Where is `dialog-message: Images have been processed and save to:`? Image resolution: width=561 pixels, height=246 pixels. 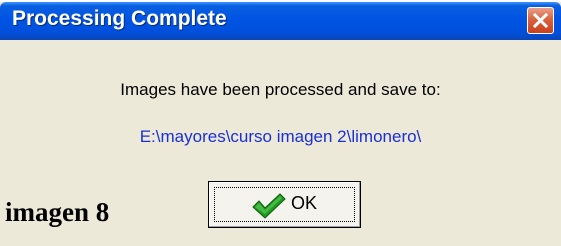
dialog-message: Images have been processed and save to: is located at coordinates (280, 89).